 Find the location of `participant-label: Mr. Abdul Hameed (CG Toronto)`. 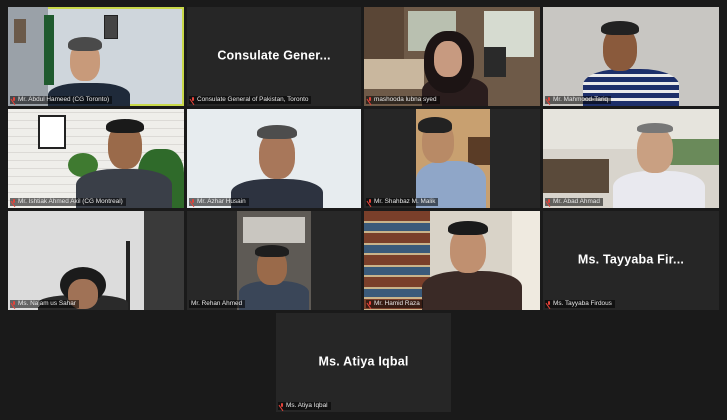

participant-label: Mr. Abdul Hameed (CG Toronto) is located at coordinates (61, 100).